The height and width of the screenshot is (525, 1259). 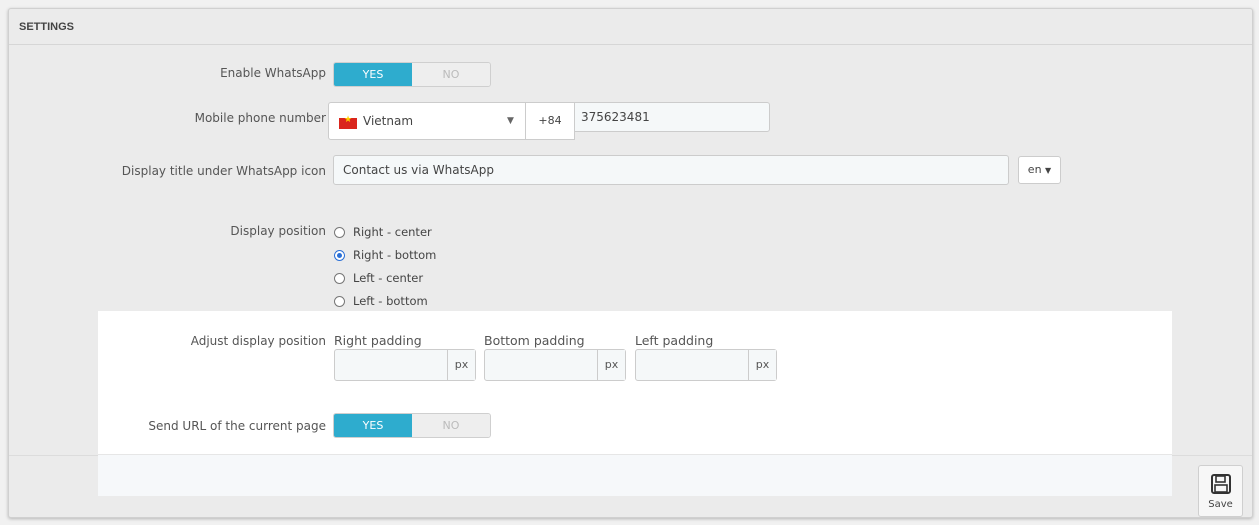 I want to click on right-padding-input: px, so click(x=405, y=365).